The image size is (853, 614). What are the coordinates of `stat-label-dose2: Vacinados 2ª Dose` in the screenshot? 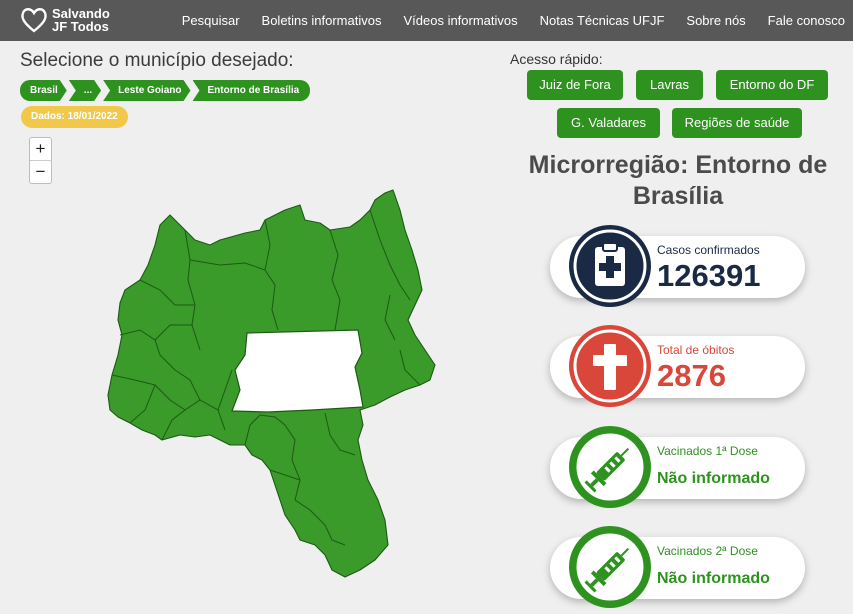 It's located at (707, 551).